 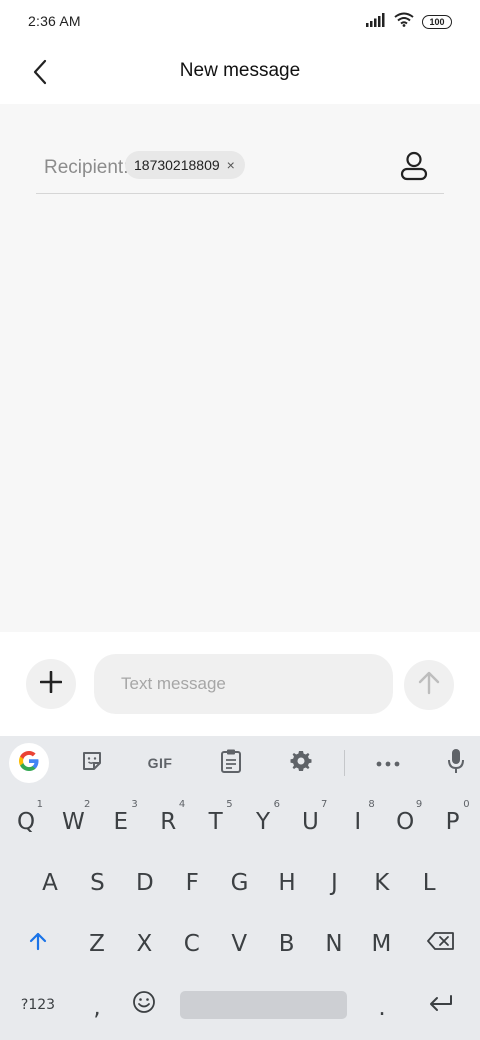 I want to click on key-p: 0P, so click(x=453, y=822).